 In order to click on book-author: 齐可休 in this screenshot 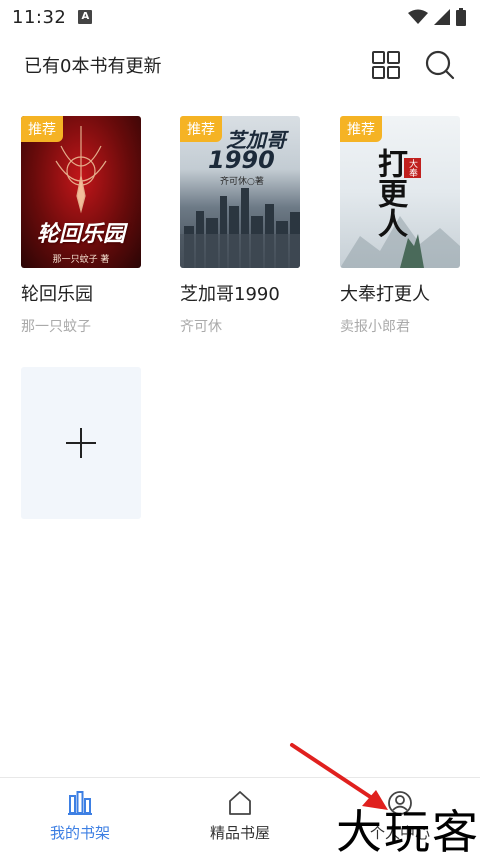, I will do `click(201, 327)`.